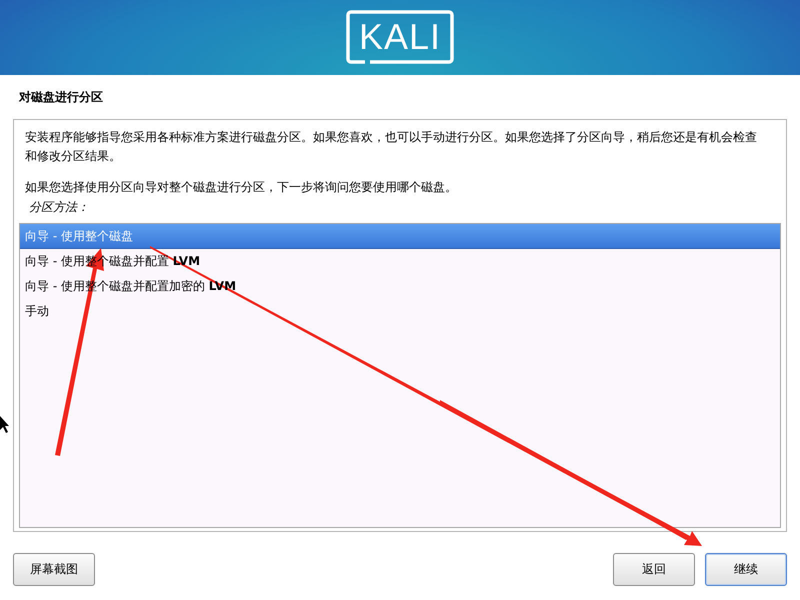 The image size is (800, 600). I want to click on page-title: 对磁盘进行分区, so click(61, 97).